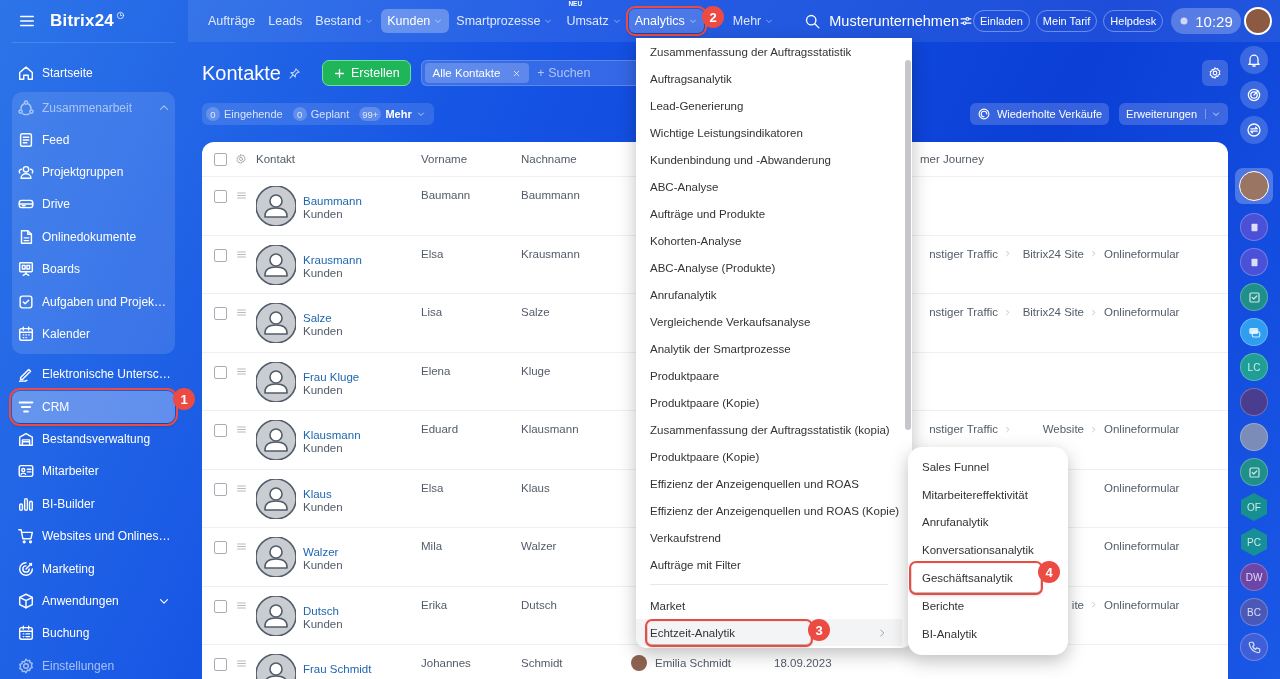  What do you see at coordinates (323, 493) in the screenshot?
I see `contact-link: Klaus` at bounding box center [323, 493].